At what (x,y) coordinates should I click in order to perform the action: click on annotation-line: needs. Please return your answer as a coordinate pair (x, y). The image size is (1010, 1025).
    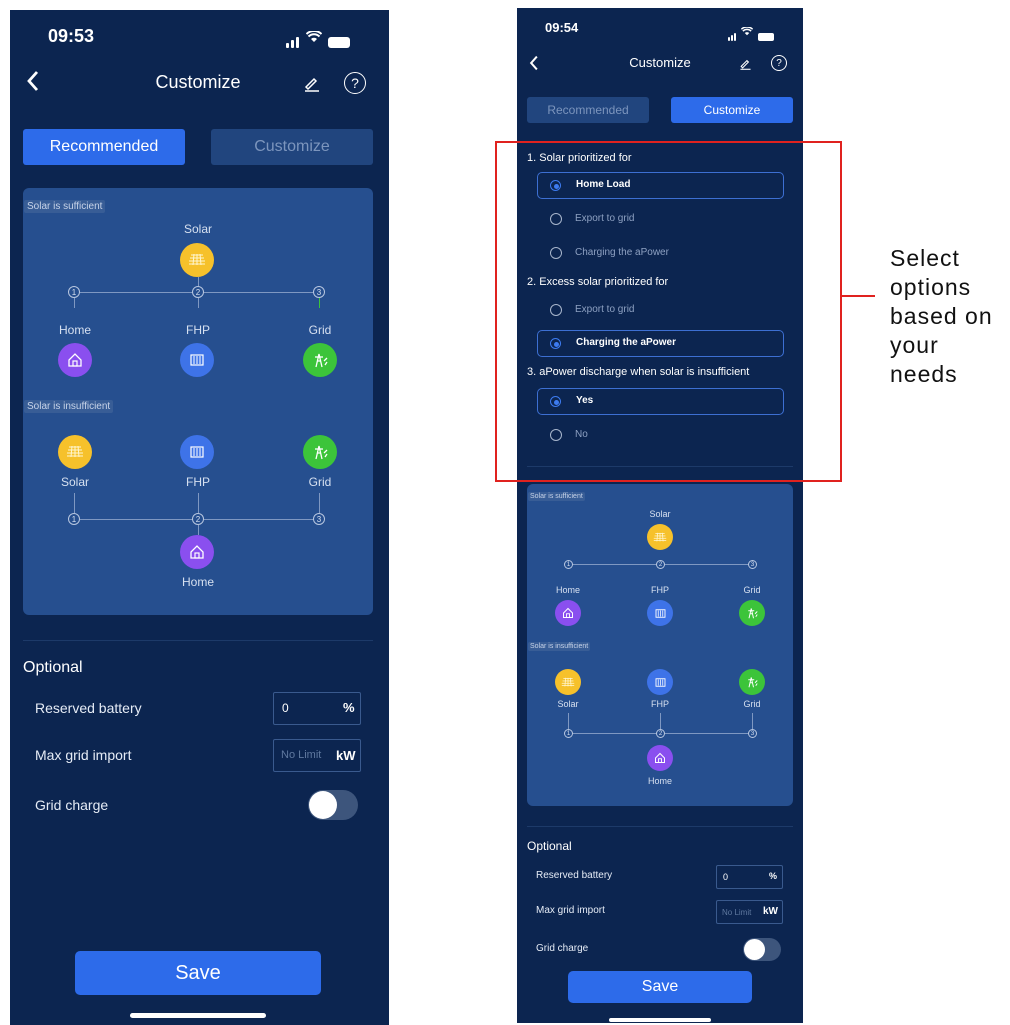
    Looking at the image, I should click on (924, 374).